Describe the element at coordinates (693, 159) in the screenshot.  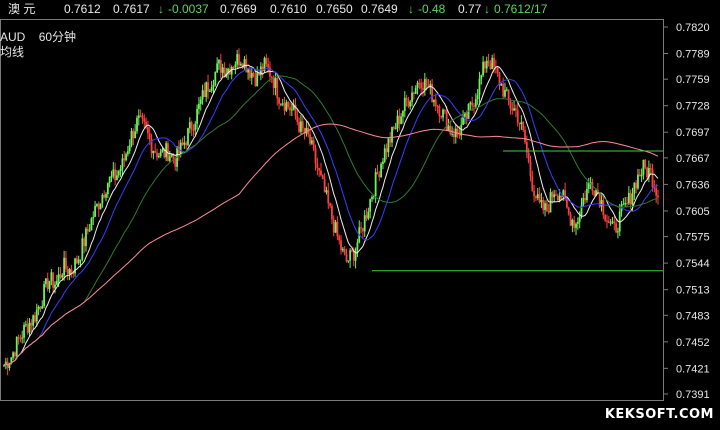
I see `y-tick-label: 0.7667` at that location.